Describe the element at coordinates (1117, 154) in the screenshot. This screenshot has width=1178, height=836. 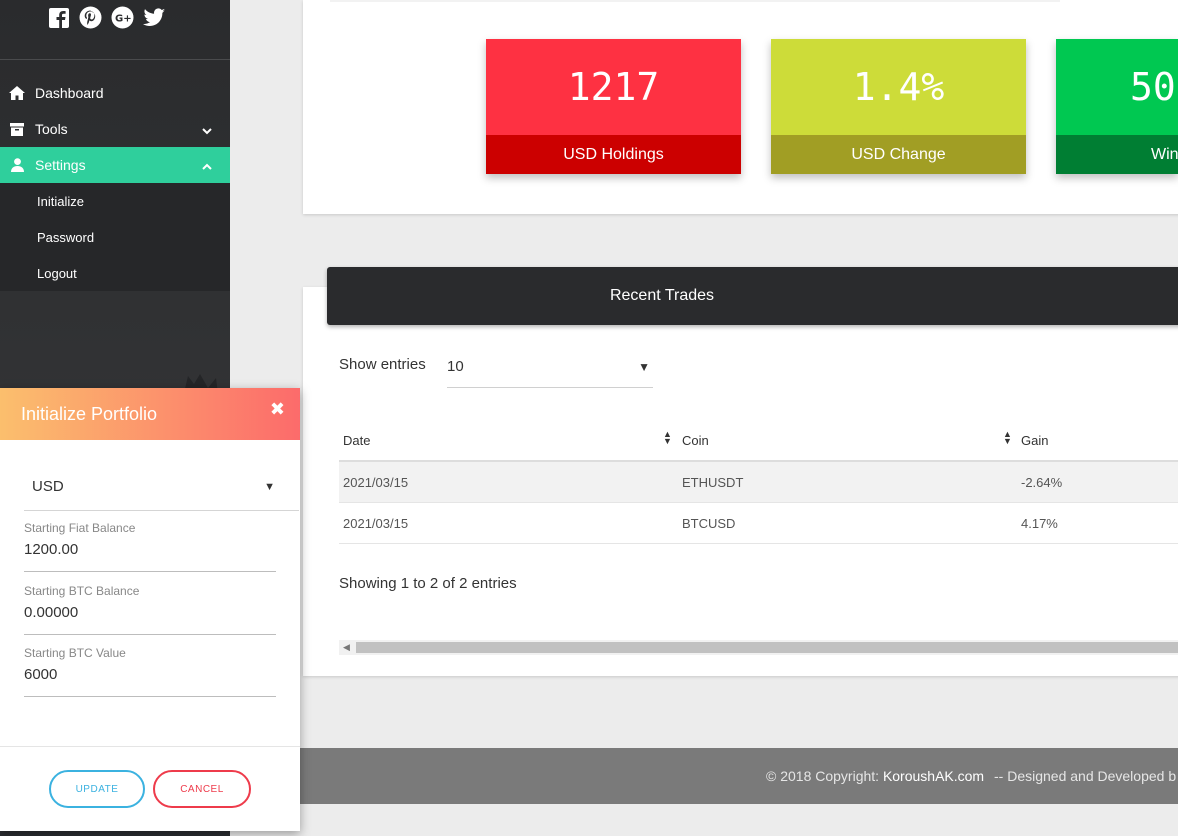
I see `stat-label: Win` at that location.